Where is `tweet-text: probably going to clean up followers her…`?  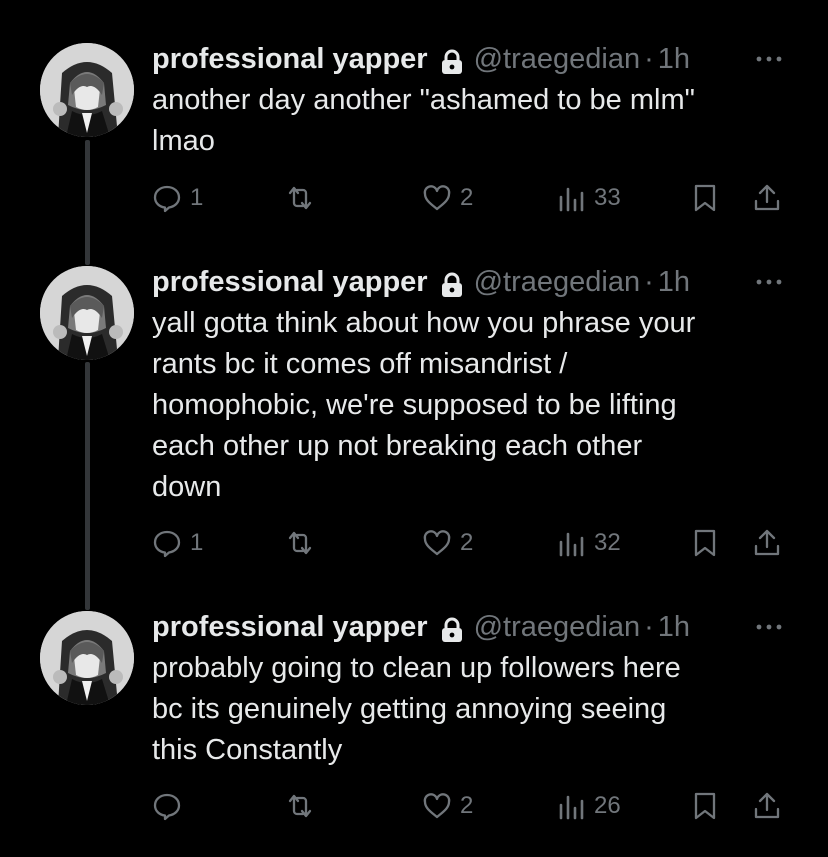
tweet-text: probably going to clean up followers her… is located at coordinates (416, 709).